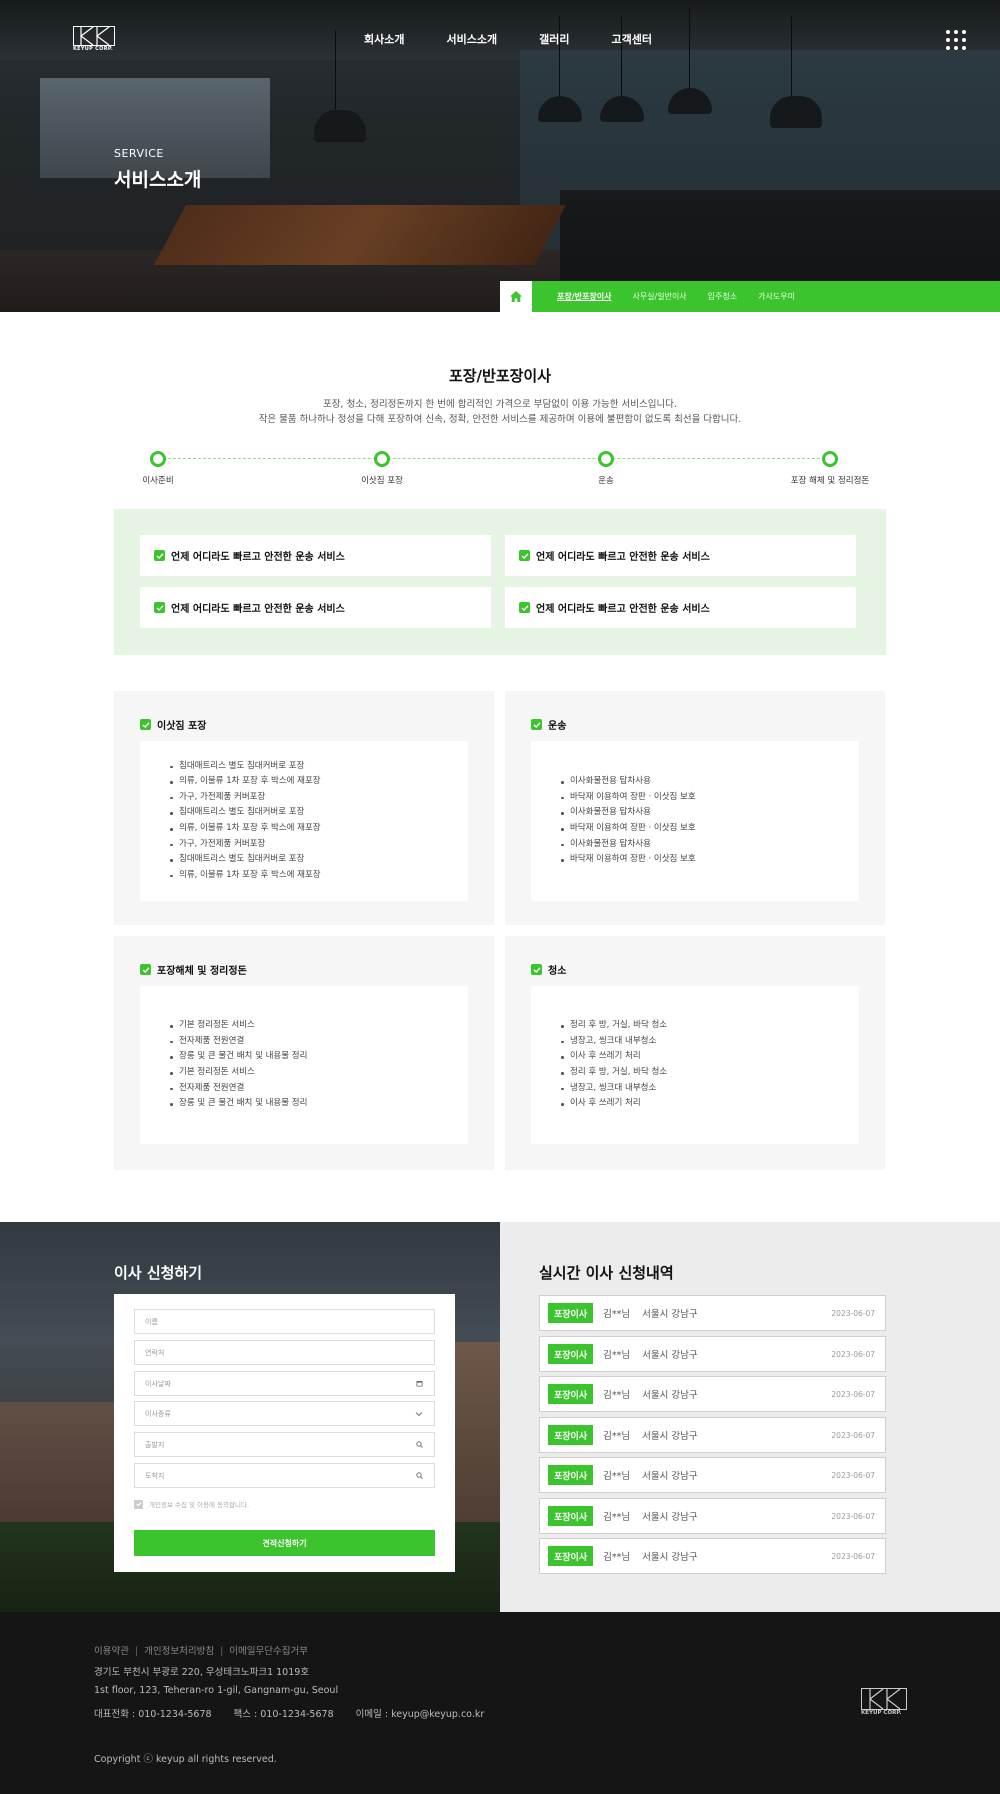 This screenshot has height=1794, width=1000. What do you see at coordinates (419, 1384) in the screenshot?
I see `calendar-icon` at bounding box center [419, 1384].